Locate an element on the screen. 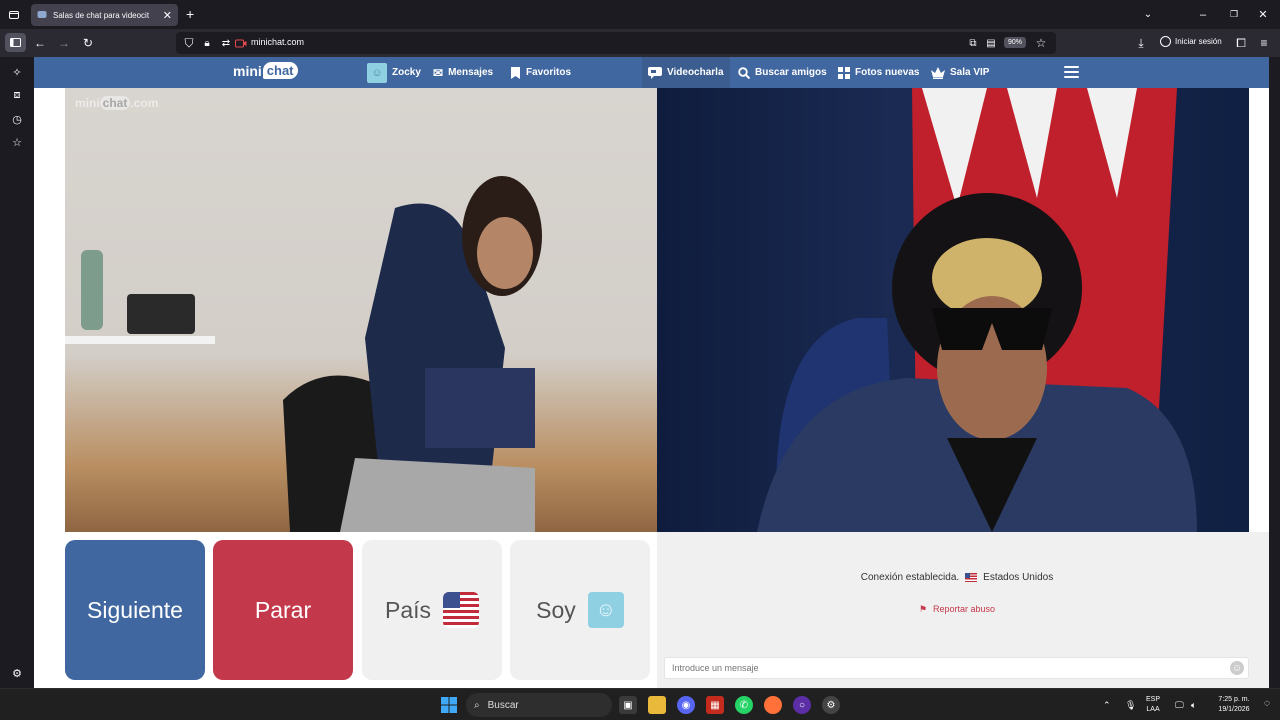 Image resolution: width=1280 pixels, height=720 pixels. nav-zocky: ☺ Zocky is located at coordinates (394, 72).